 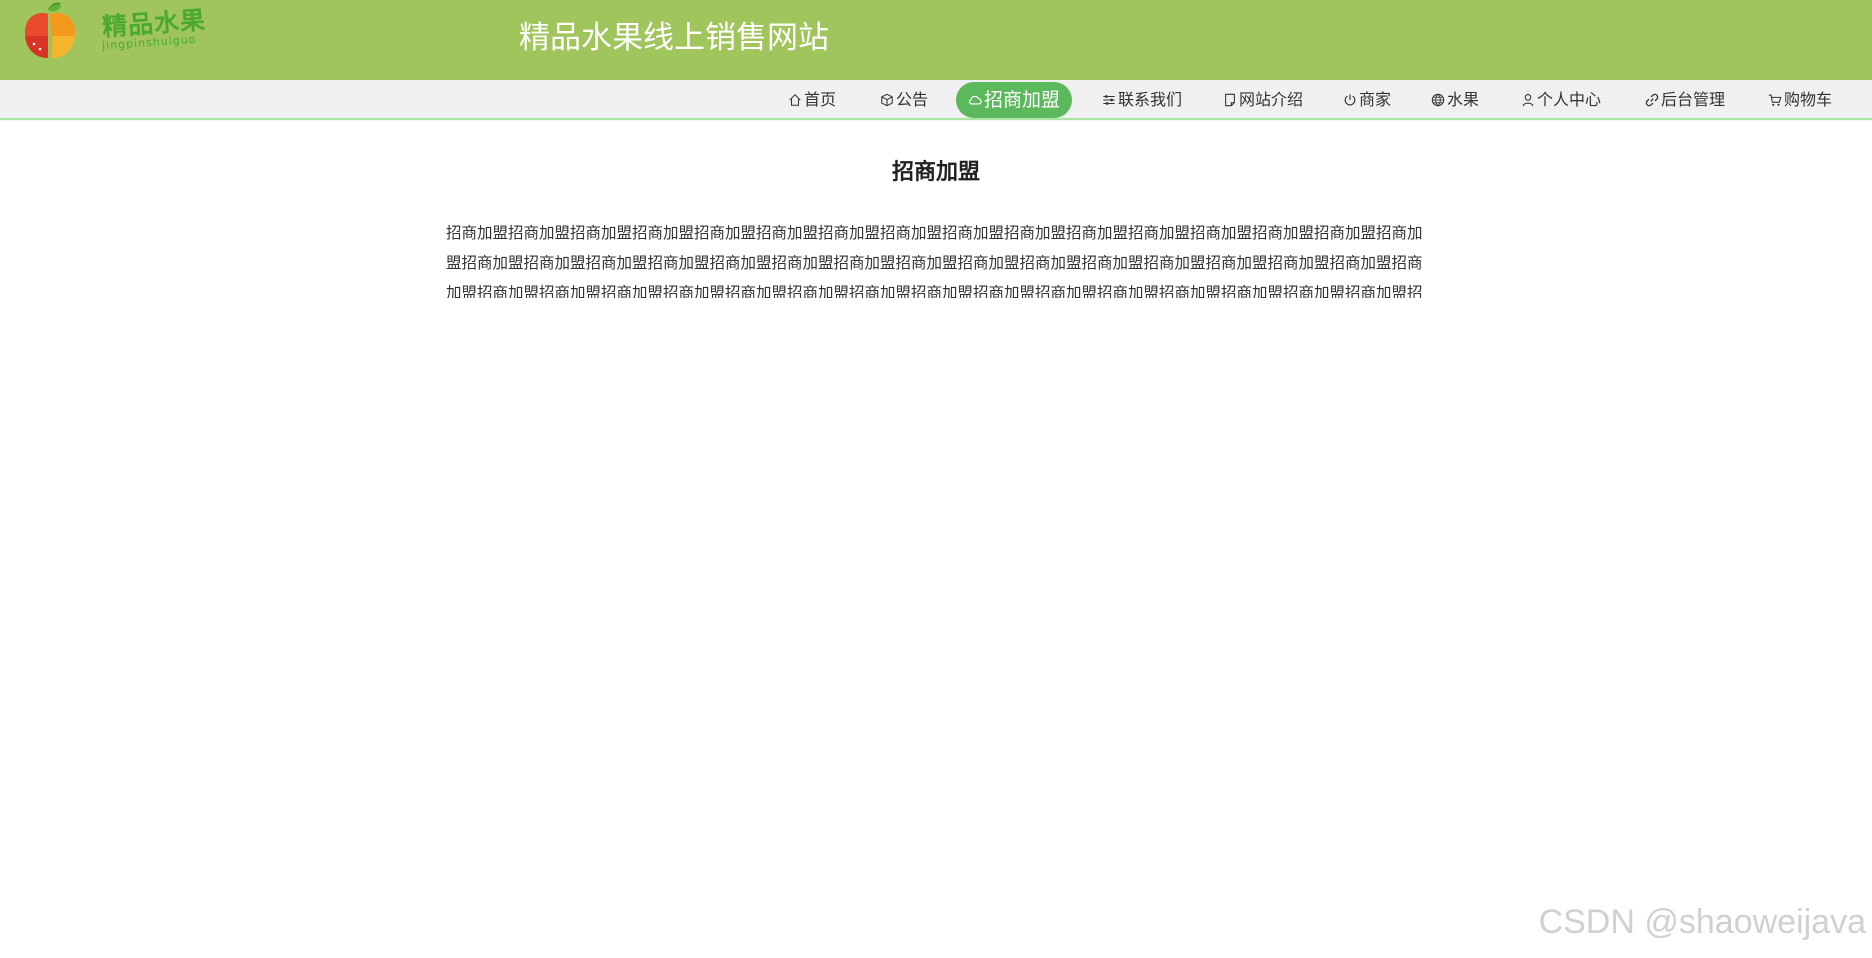 I want to click on nav-item-about: 网站介绍, so click(x=1263, y=100).